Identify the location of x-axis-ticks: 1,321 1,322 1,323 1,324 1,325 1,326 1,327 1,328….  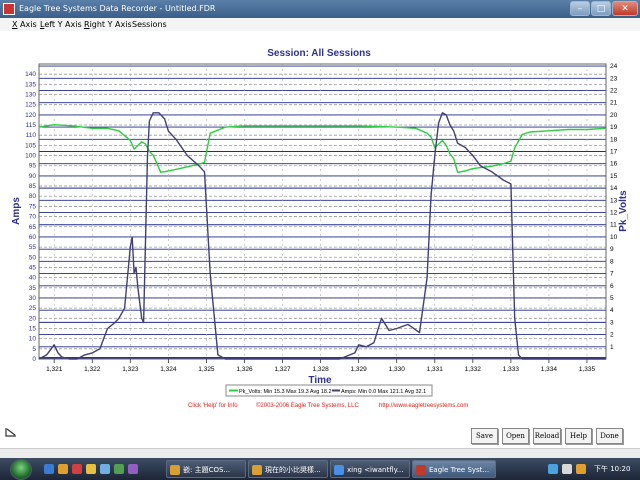
(320, 366).